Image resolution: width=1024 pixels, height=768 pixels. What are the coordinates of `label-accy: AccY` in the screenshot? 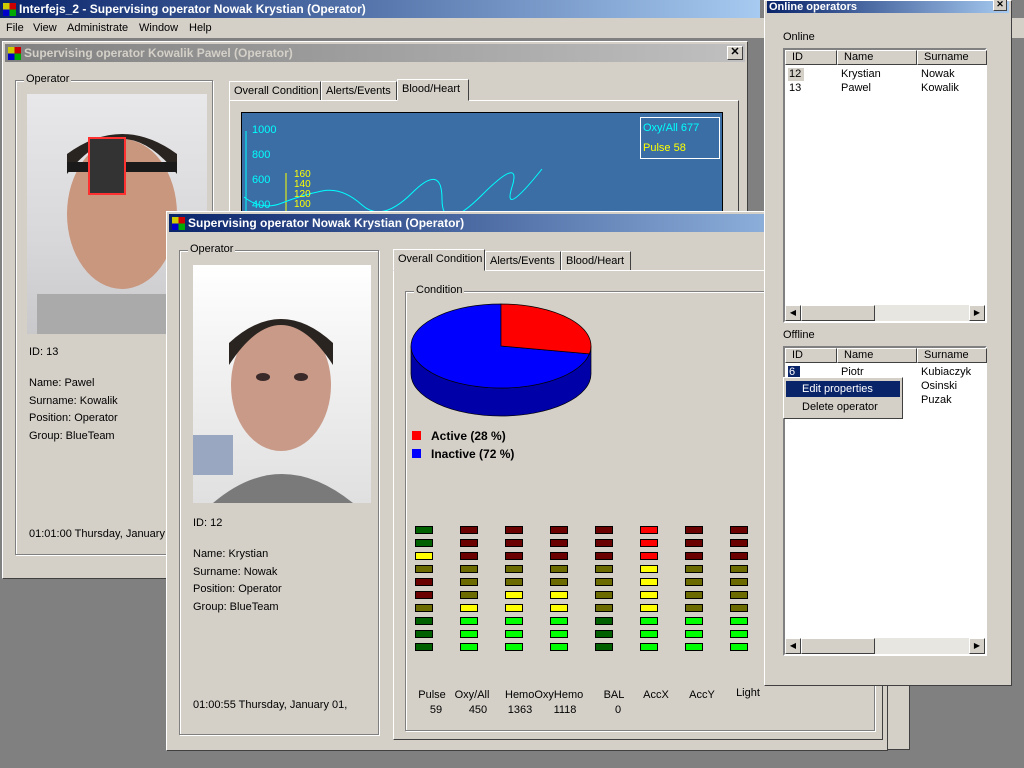 It's located at (702, 695).